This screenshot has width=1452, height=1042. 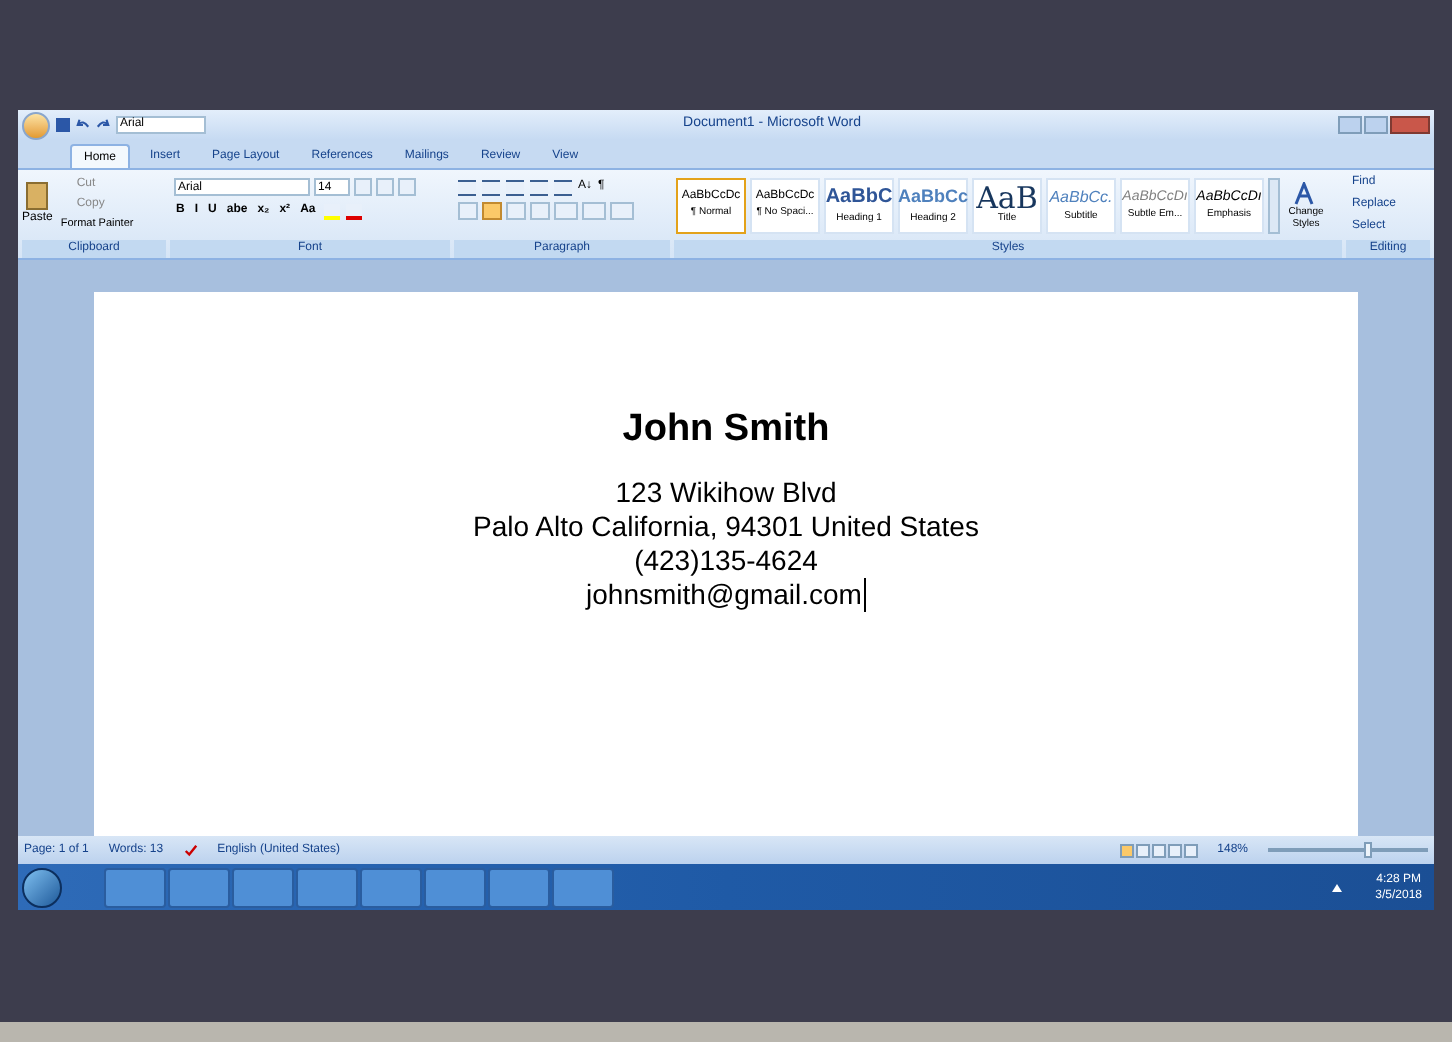 I want to click on document-heading: John Smith, so click(x=726, y=430).